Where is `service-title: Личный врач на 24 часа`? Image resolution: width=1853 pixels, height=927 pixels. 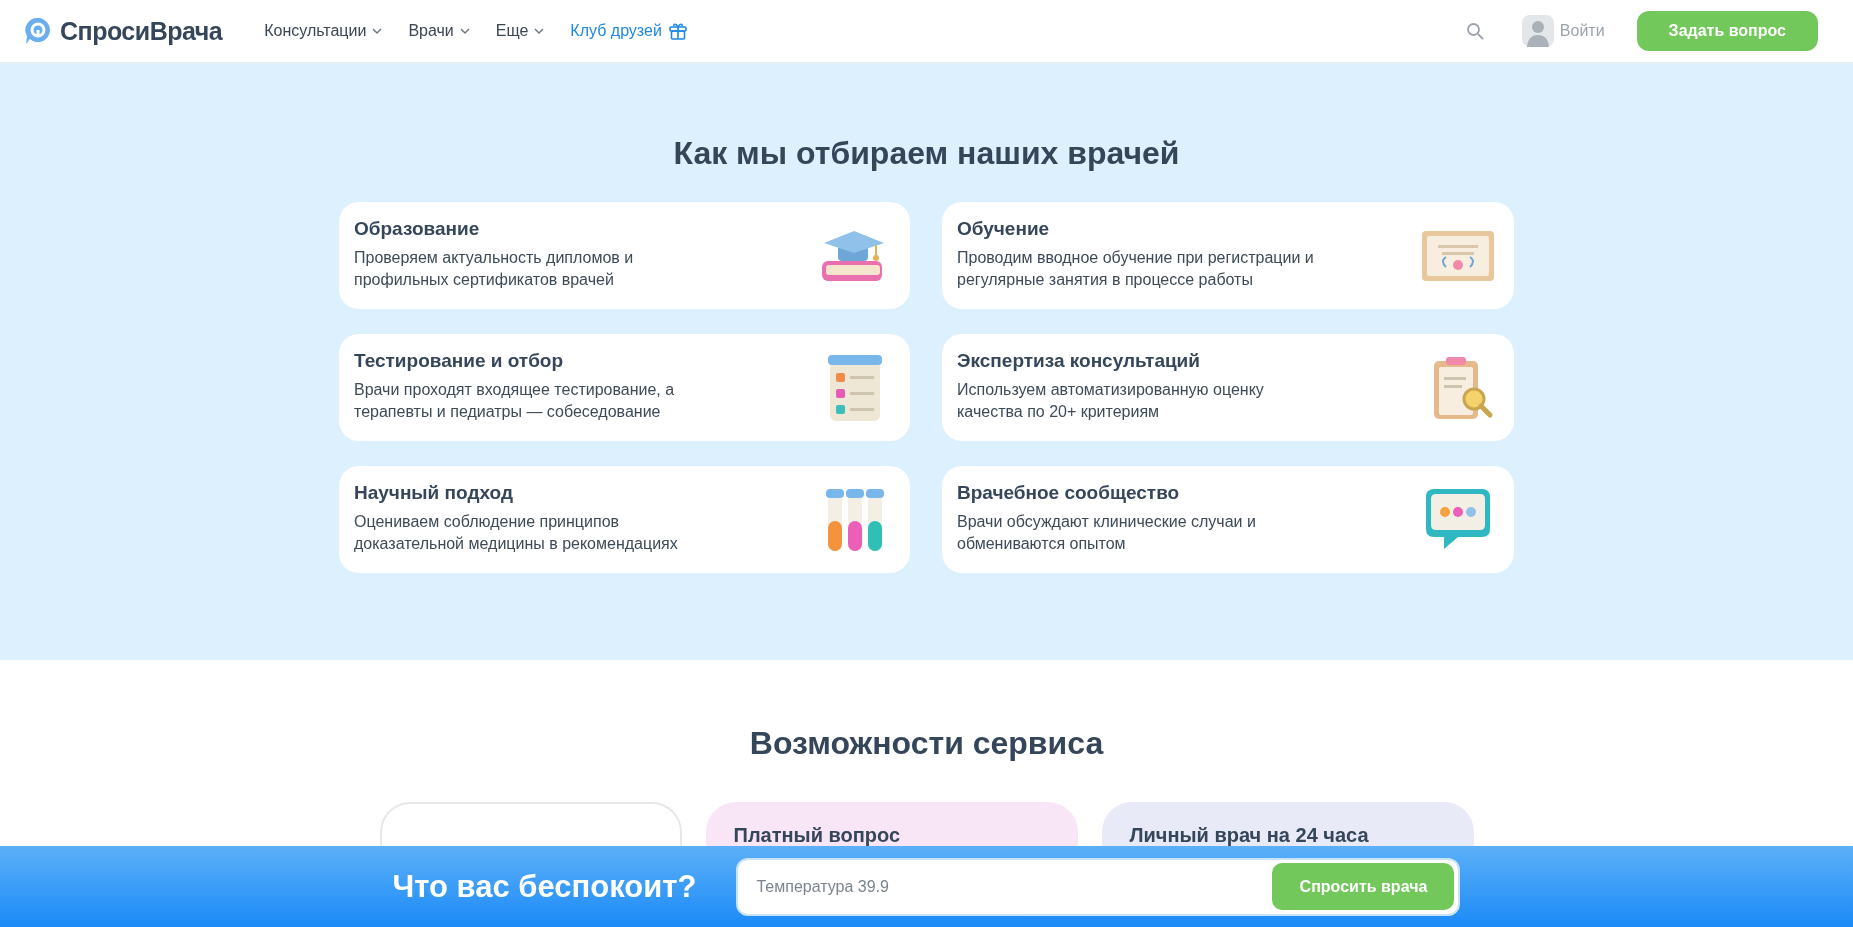 service-title: Личный врач на 24 часа is located at coordinates (1249, 835).